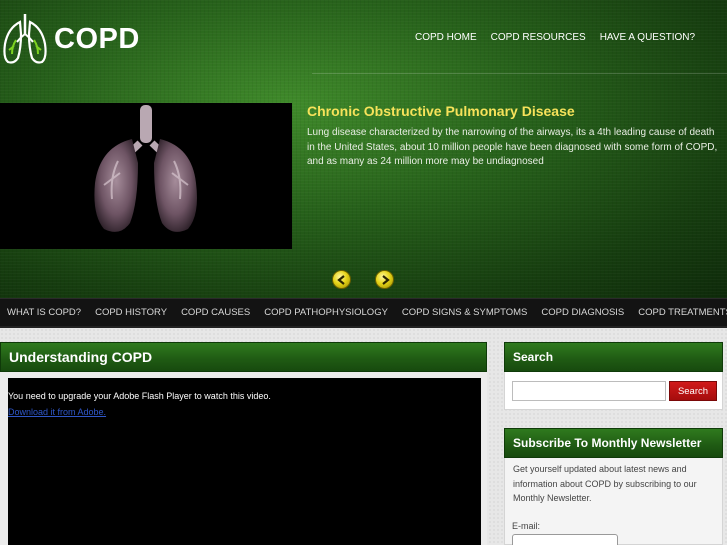 The image size is (727, 545). What do you see at coordinates (57, 412) in the screenshot?
I see `flash-download-link: Download it from Adobe.` at bounding box center [57, 412].